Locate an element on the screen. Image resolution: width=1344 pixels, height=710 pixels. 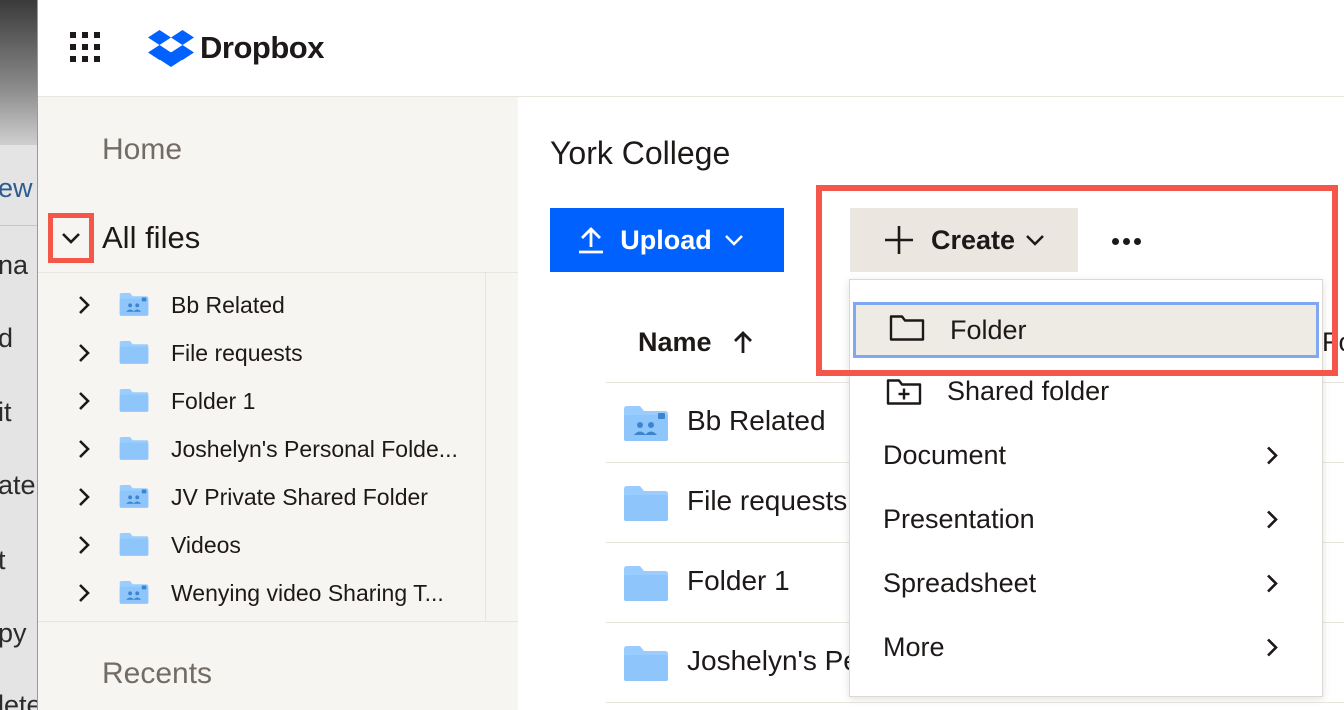
sidebar-tree-item: Videos is located at coordinates (261, 545).